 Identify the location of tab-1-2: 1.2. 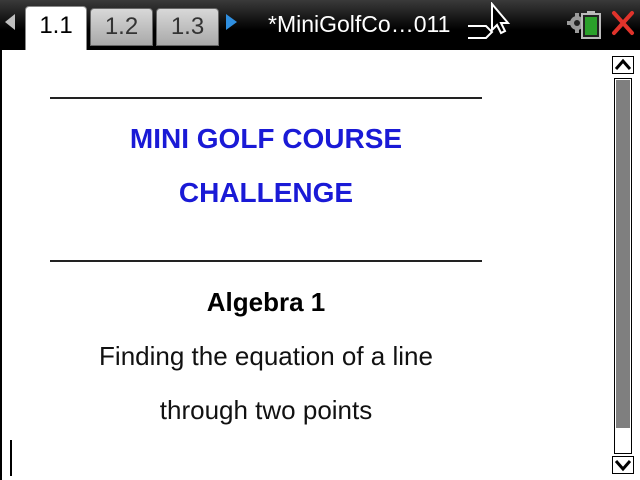
(121, 27).